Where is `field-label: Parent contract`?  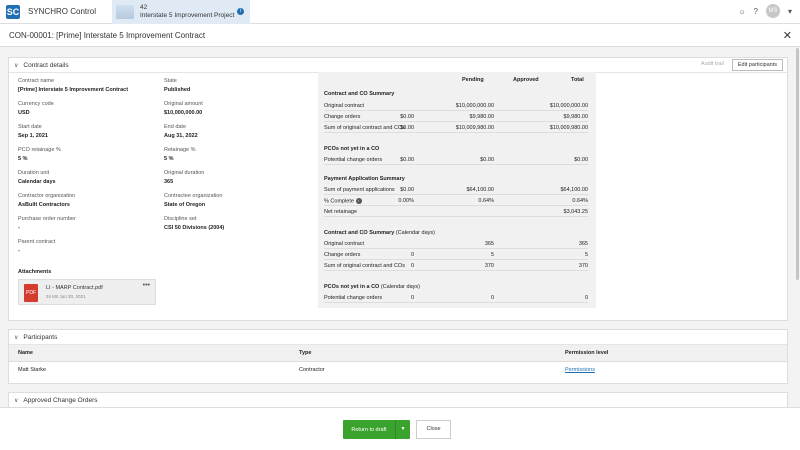 field-label: Parent contract is located at coordinates (37, 242).